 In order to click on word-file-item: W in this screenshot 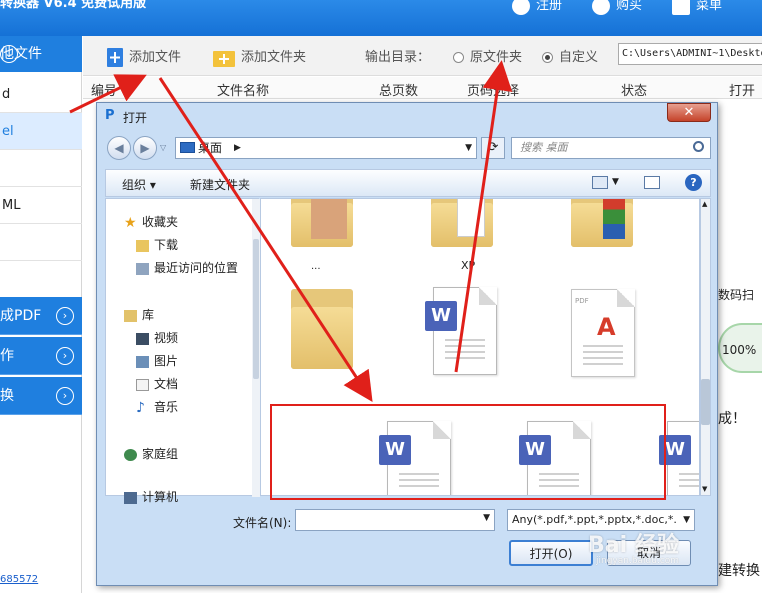, I will do `click(463, 333)`.